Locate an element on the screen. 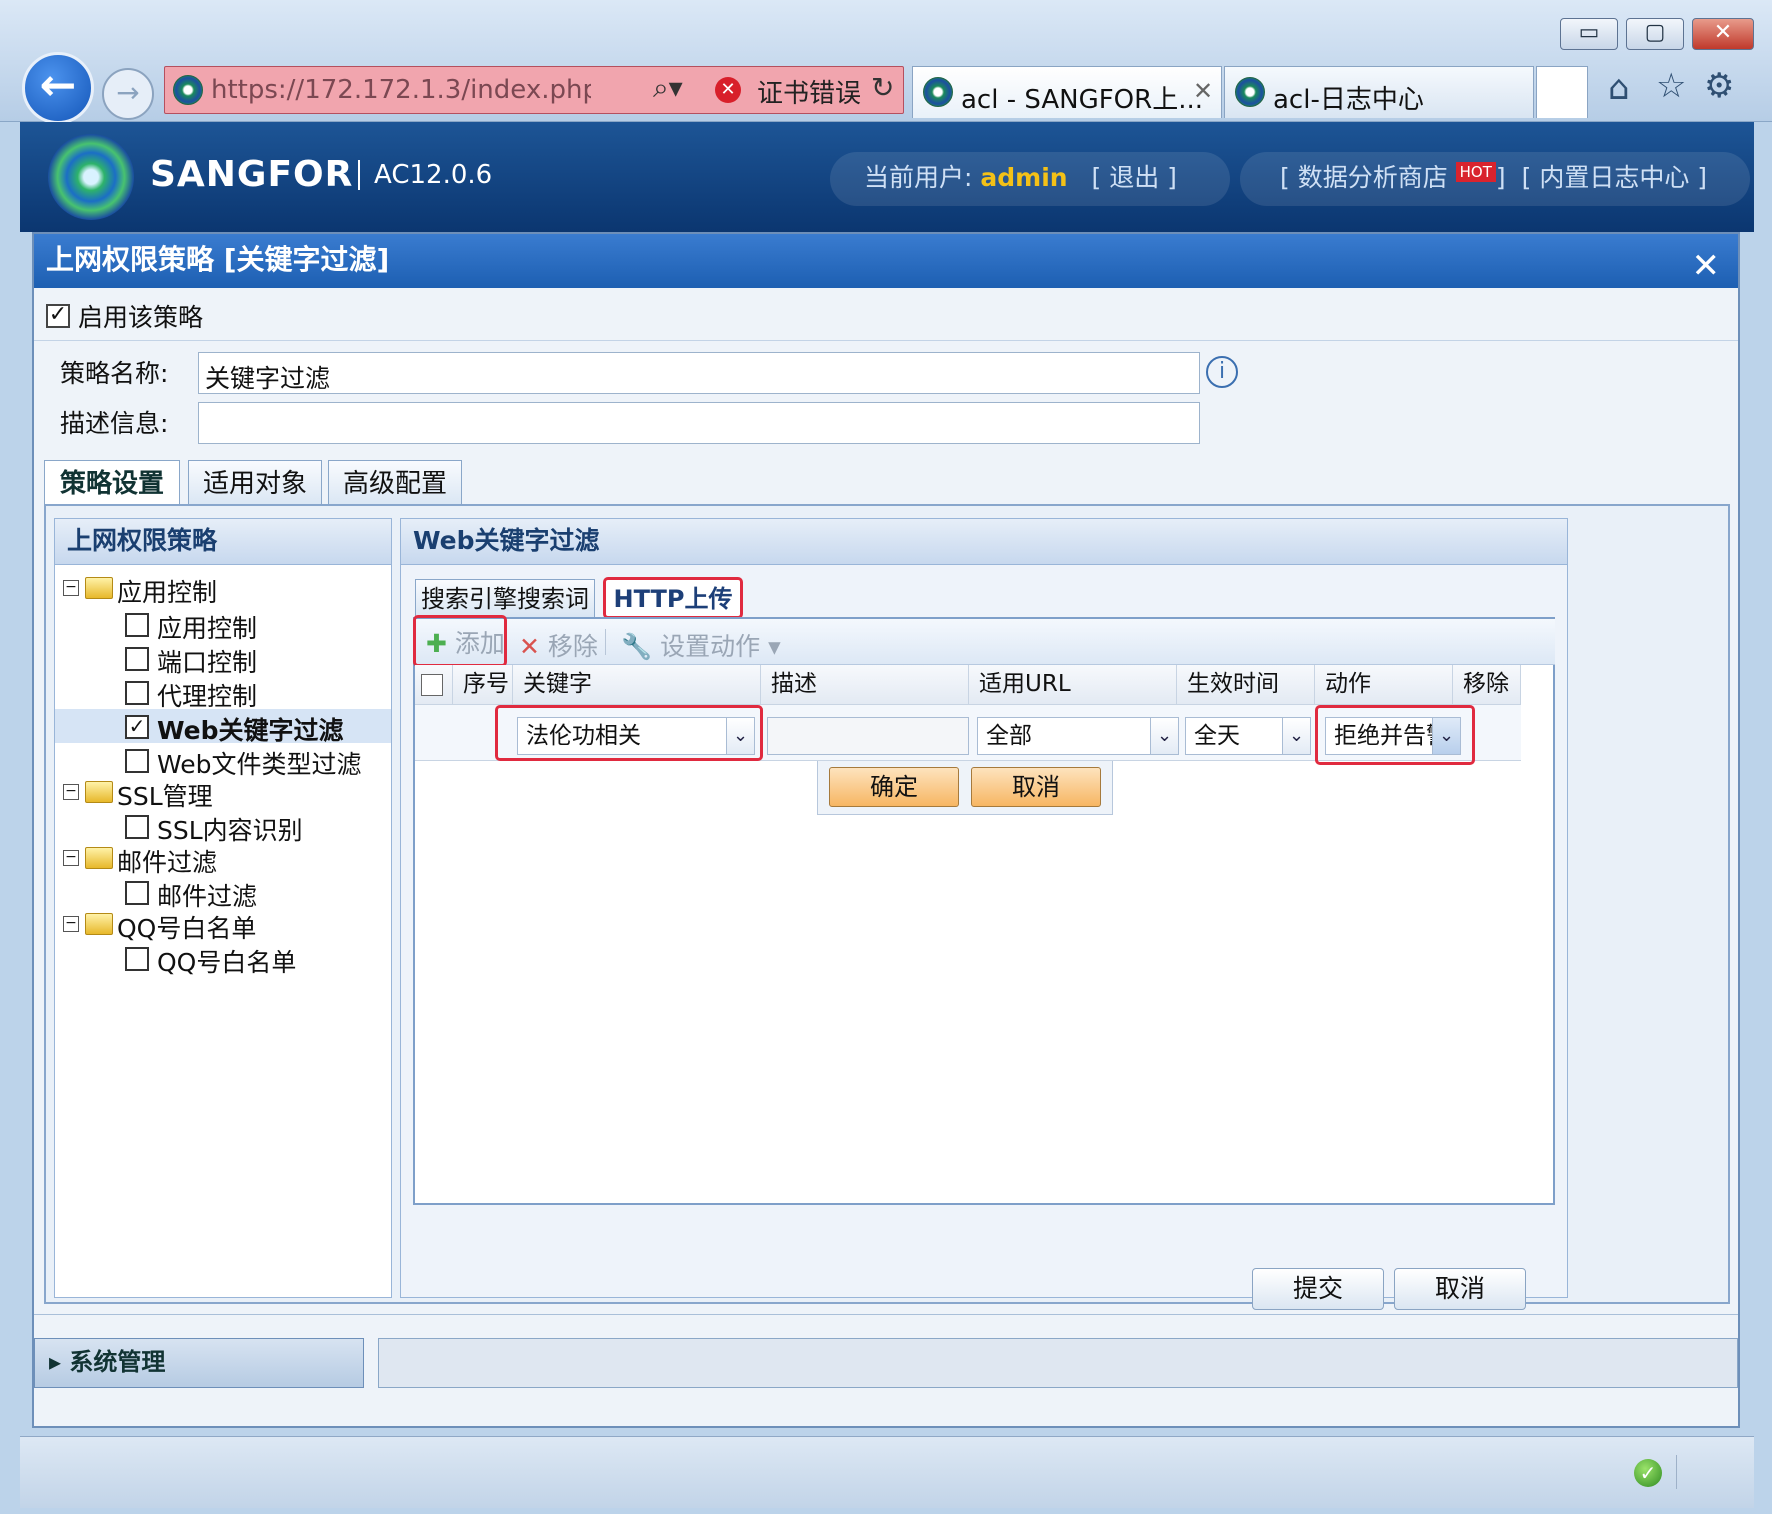  col-action: 动作 is located at coordinates (1384, 685).